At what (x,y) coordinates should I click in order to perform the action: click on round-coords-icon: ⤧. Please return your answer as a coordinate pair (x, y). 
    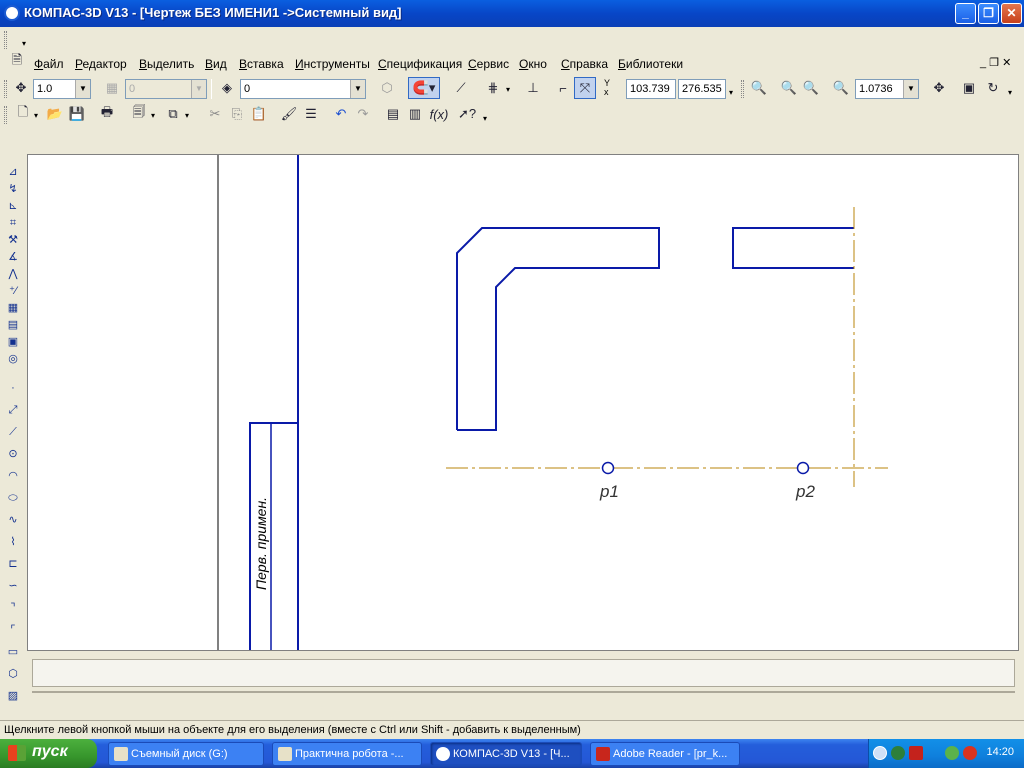
    Looking at the image, I should click on (585, 88).